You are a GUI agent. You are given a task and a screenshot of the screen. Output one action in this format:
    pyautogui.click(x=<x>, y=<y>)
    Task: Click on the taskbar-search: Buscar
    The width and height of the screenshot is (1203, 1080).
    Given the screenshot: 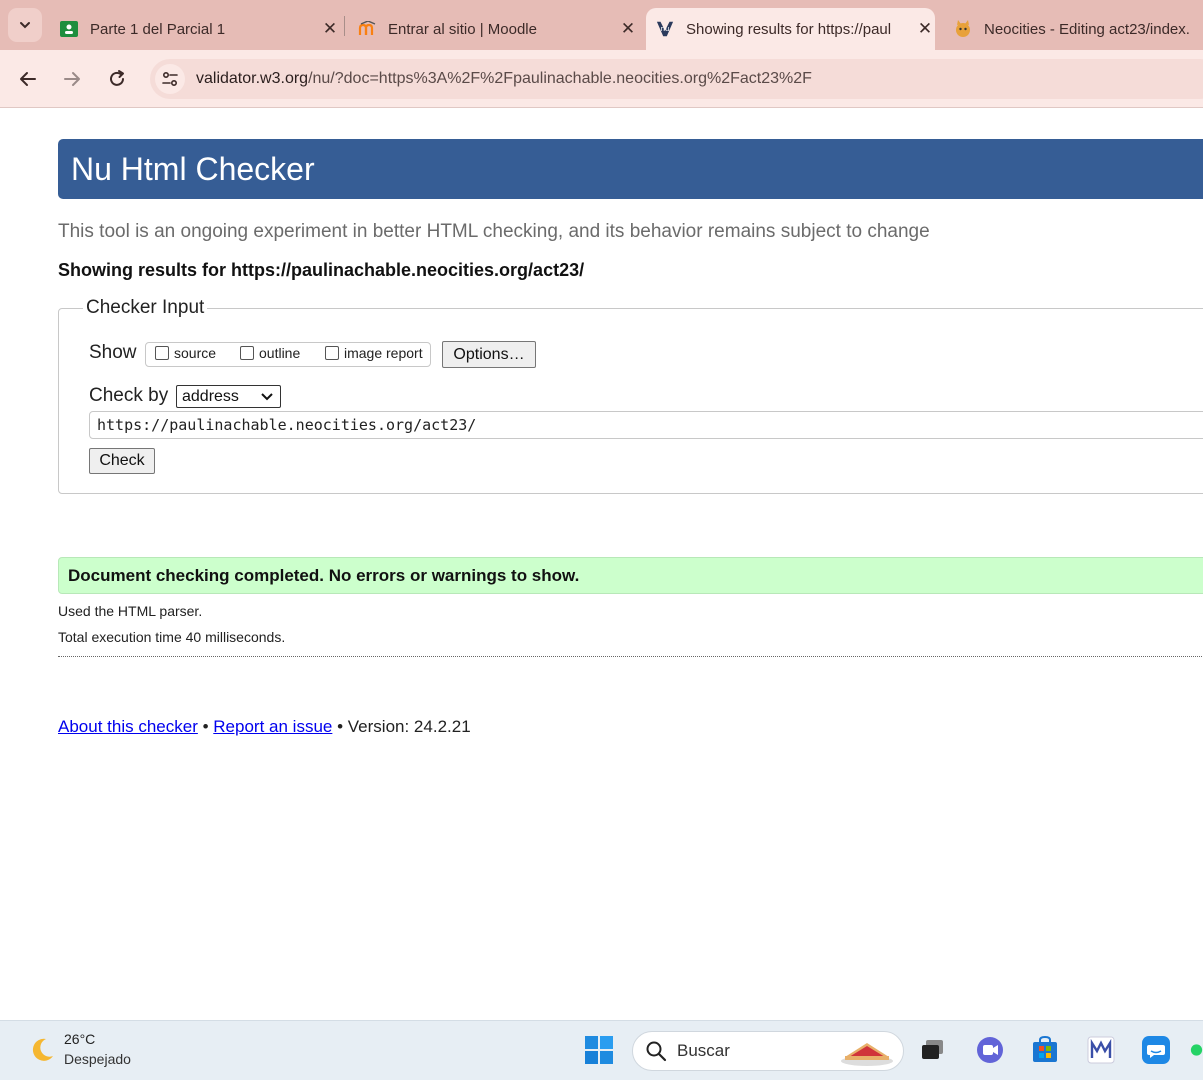 What is the action you would take?
    pyautogui.click(x=768, y=1051)
    